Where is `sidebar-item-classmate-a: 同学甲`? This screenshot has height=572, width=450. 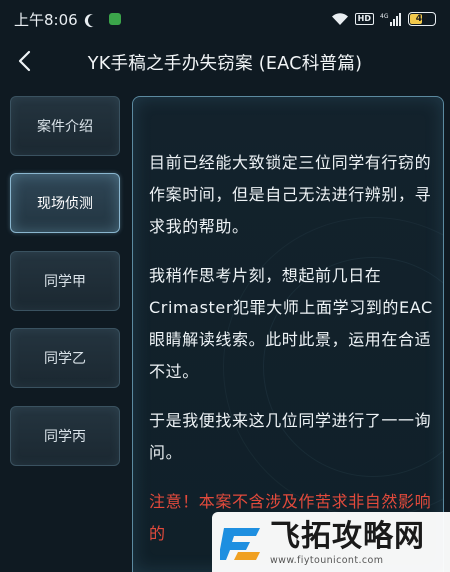
sidebar-item-classmate-a: 同学甲 is located at coordinates (65, 281).